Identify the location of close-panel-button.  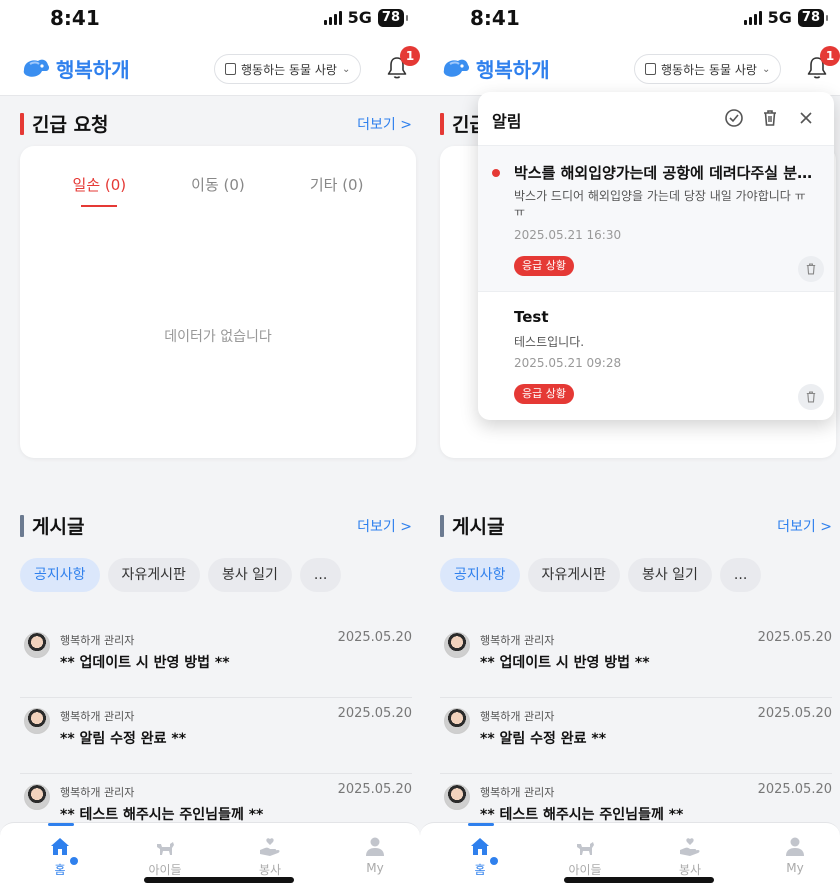
(806, 118).